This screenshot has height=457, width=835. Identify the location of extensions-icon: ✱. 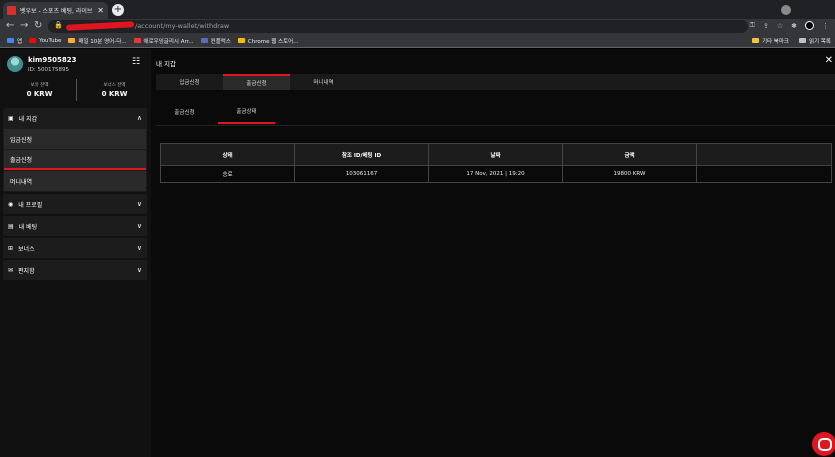
(794, 26).